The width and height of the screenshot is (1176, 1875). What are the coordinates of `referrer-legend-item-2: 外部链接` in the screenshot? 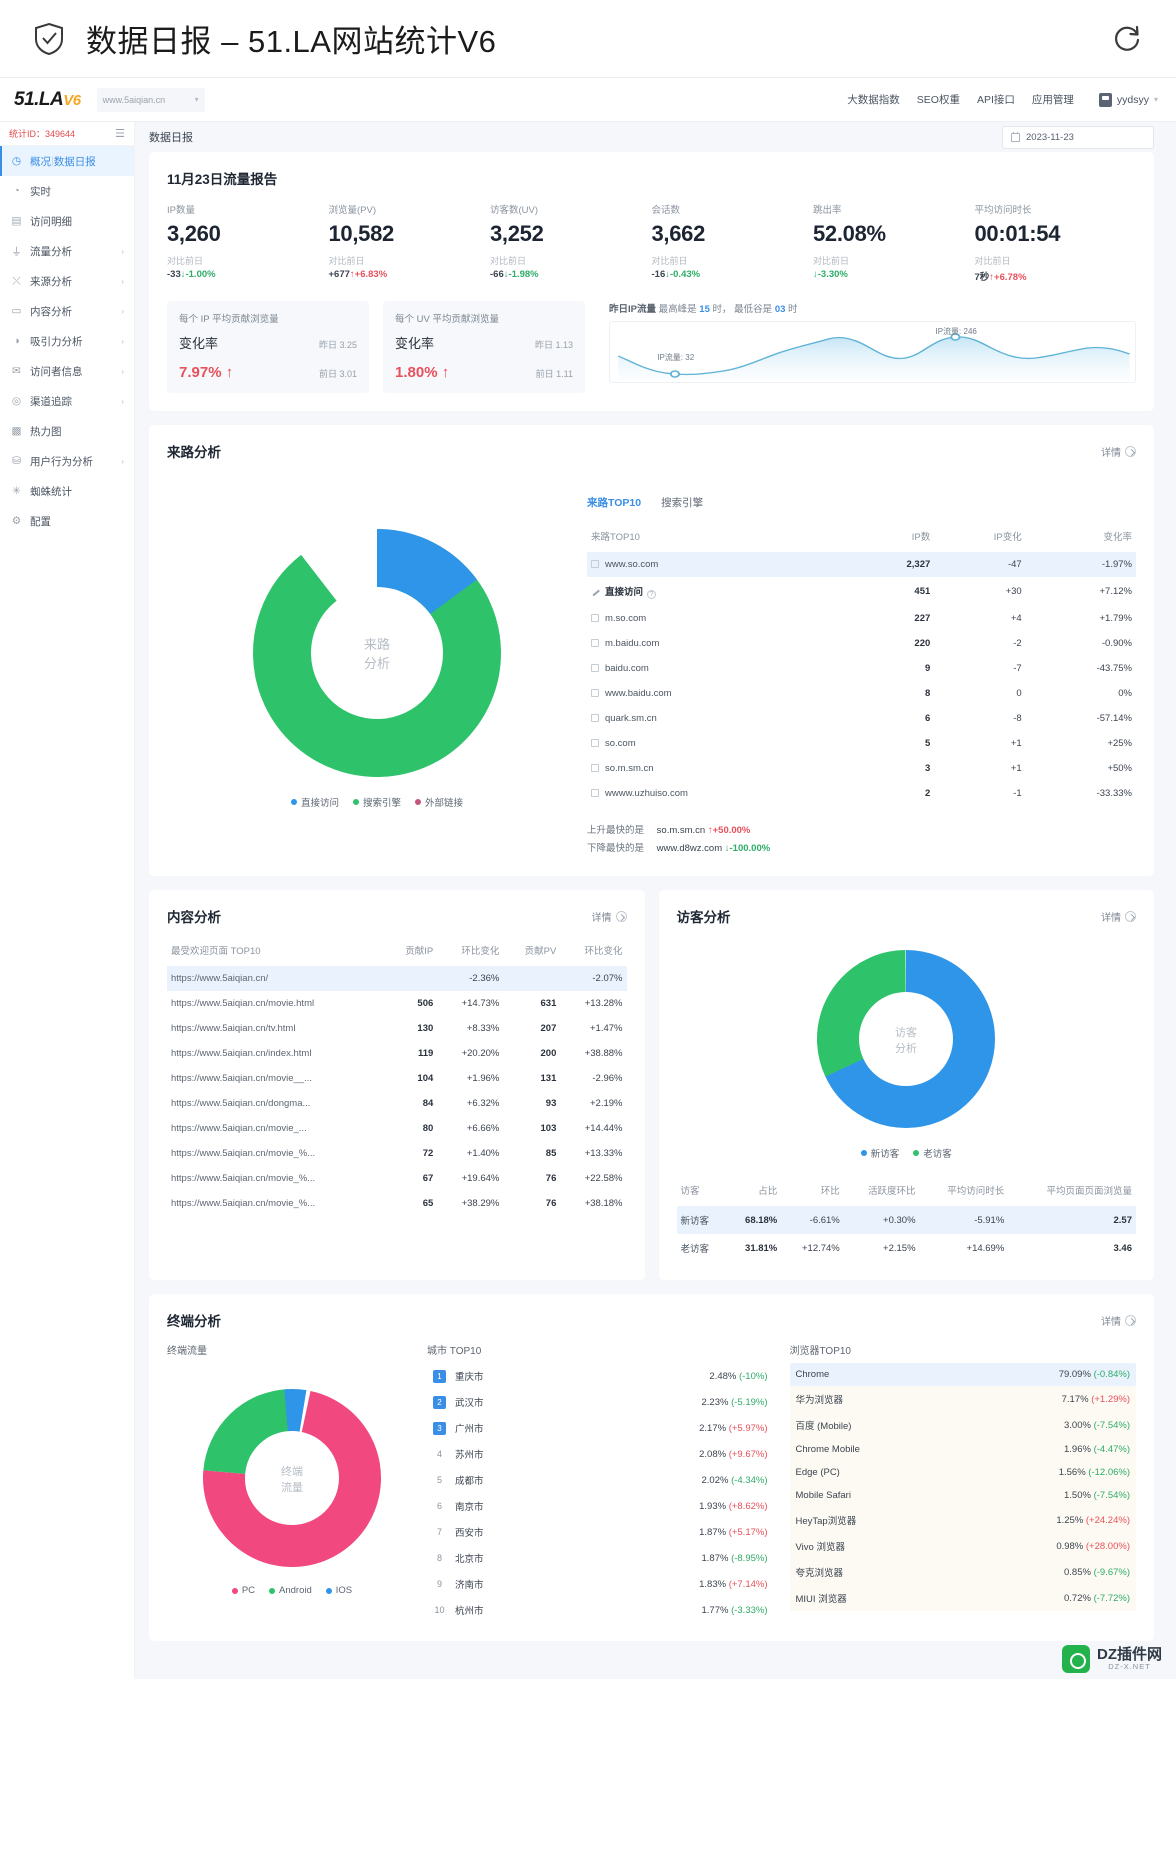 It's located at (439, 802).